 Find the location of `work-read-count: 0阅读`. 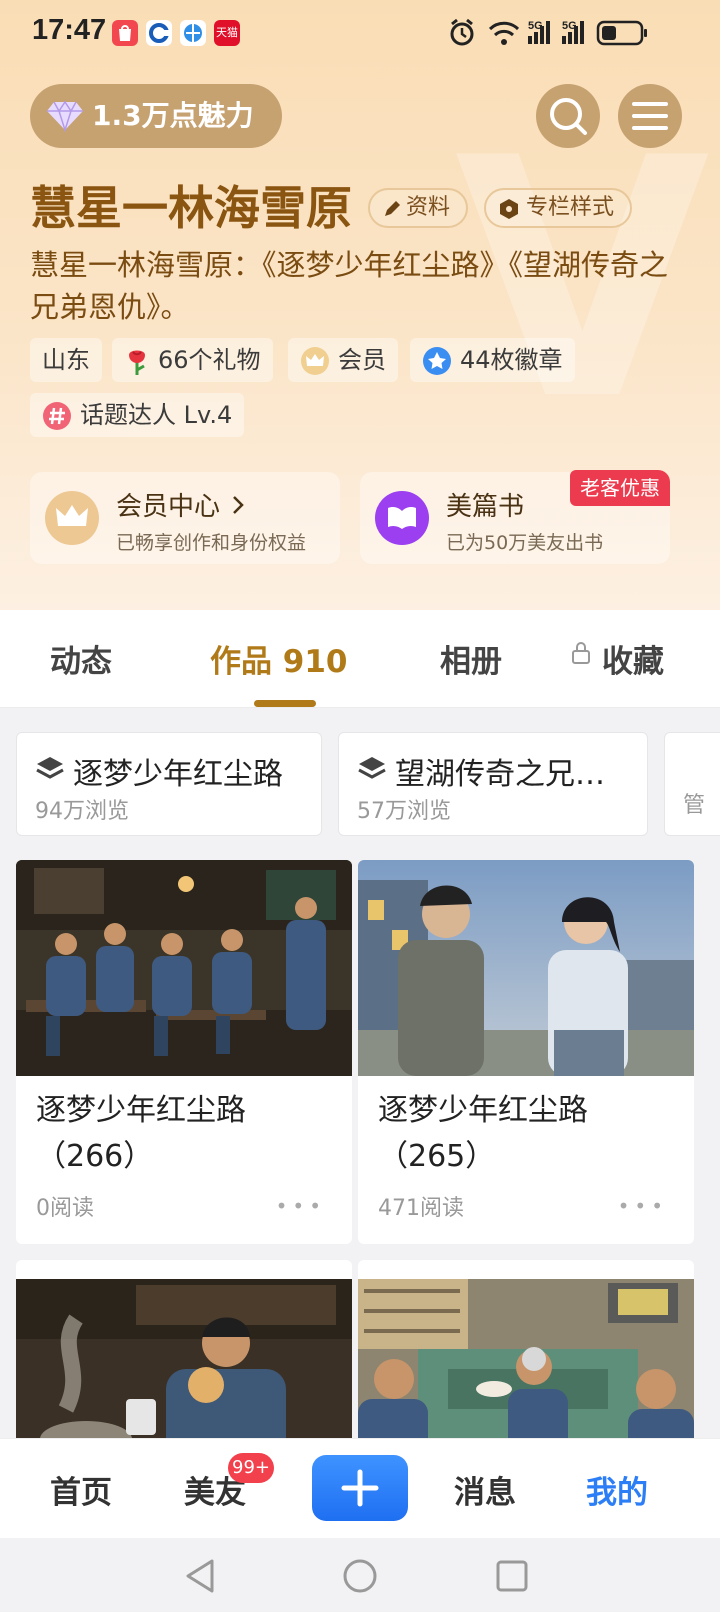

work-read-count: 0阅读 is located at coordinates (65, 1208).